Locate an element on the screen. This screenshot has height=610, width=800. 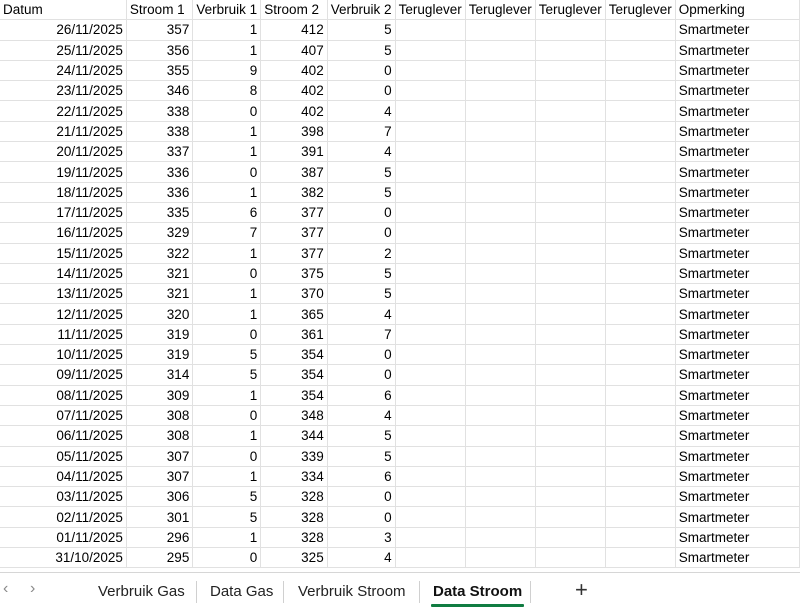
cell-verbruik-2: 3 is located at coordinates (361, 538).